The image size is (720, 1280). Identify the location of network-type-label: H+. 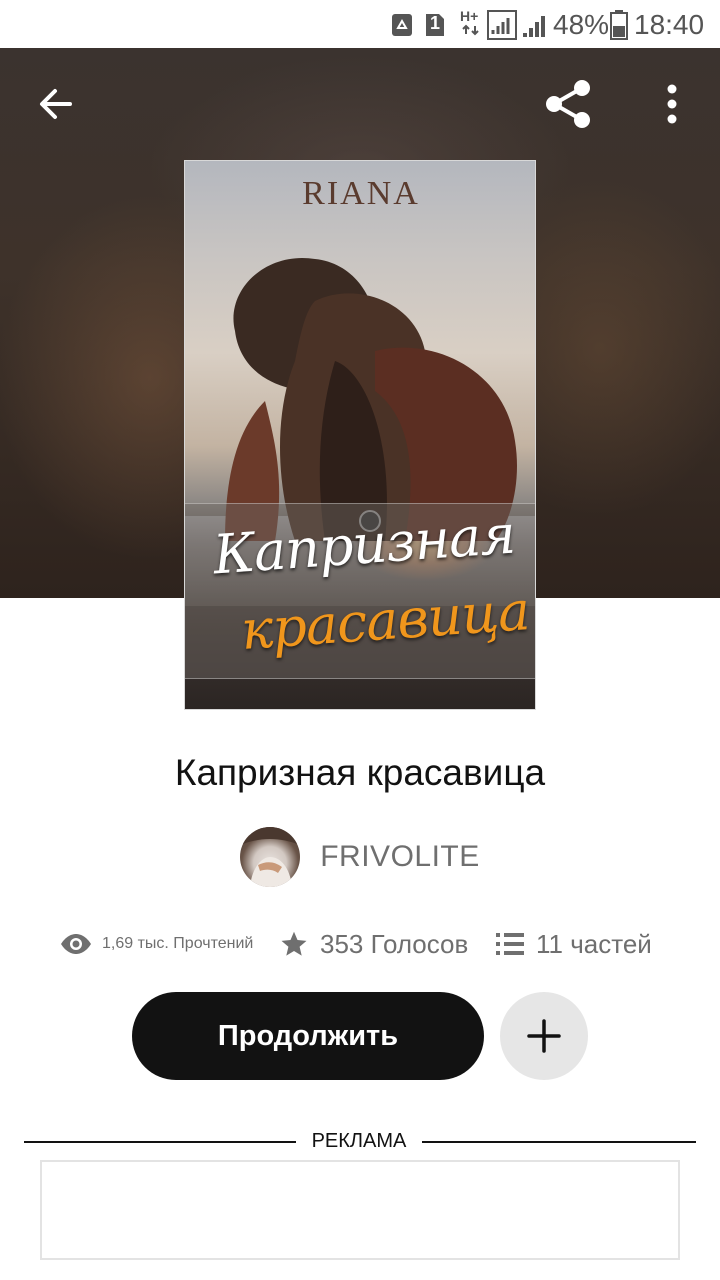
(469, 16).